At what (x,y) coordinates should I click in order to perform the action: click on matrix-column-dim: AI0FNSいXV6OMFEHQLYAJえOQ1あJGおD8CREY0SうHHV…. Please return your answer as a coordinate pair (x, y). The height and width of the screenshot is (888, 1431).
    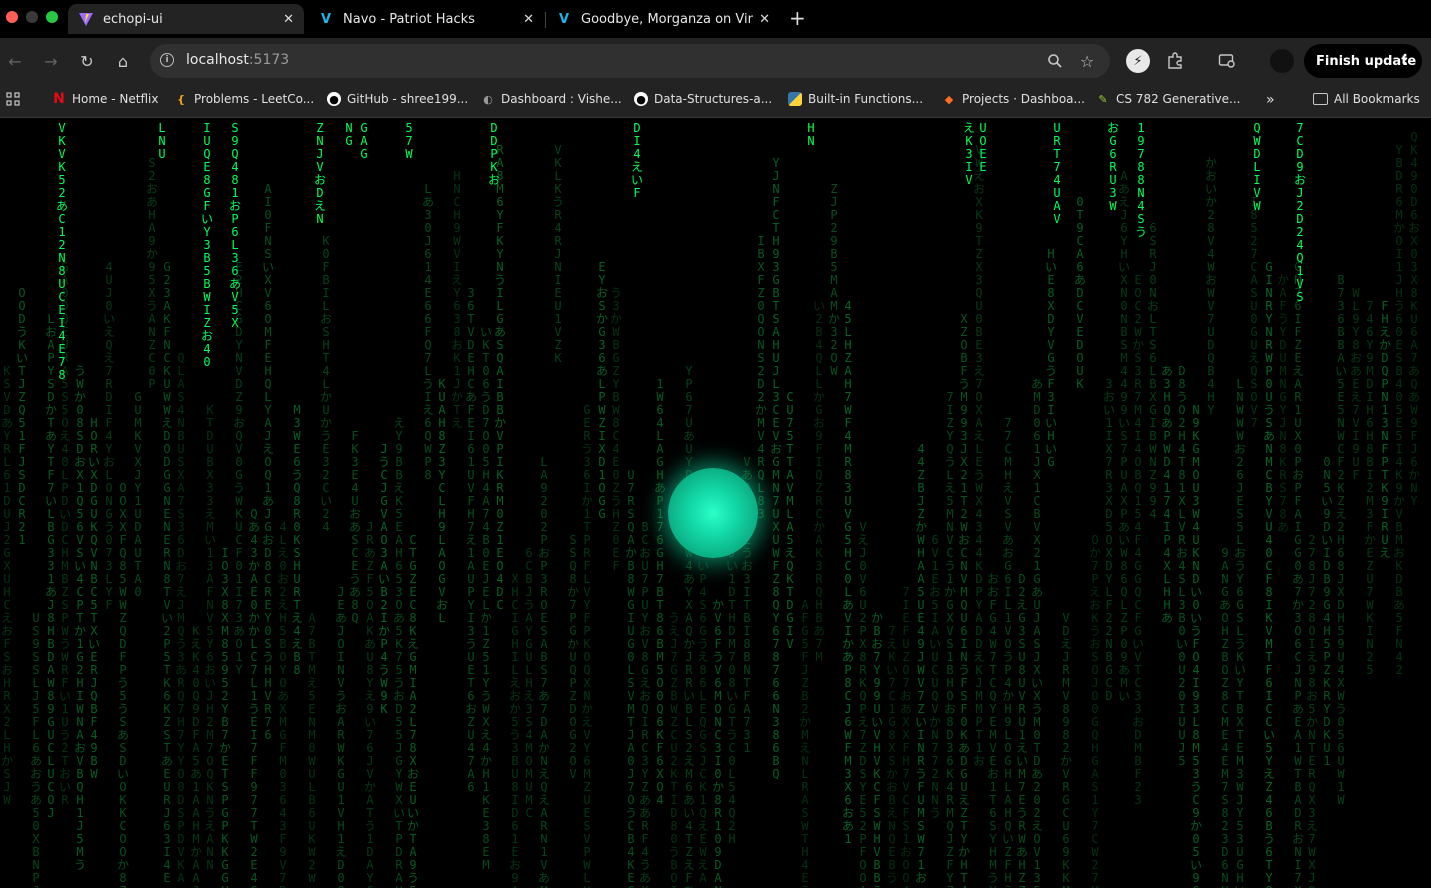
    Looking at the image, I should click on (267, 462).